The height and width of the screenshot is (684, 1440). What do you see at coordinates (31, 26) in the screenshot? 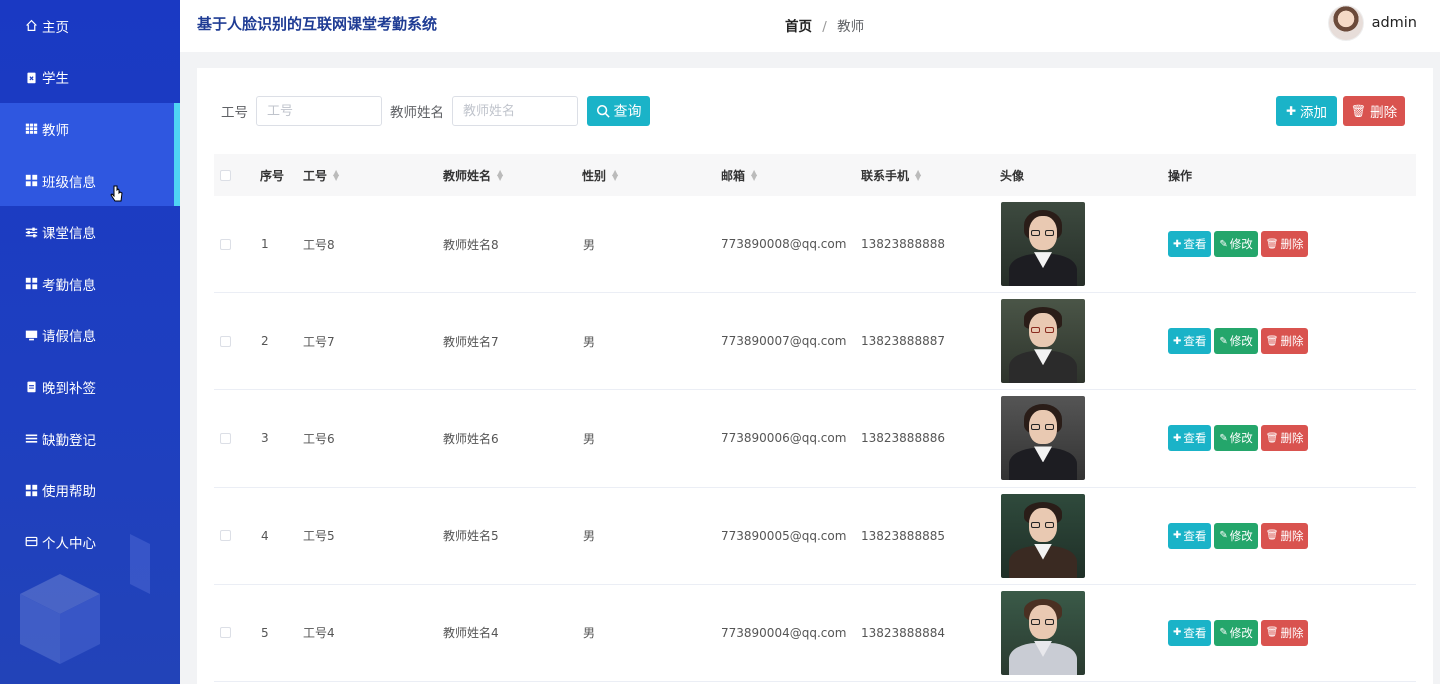
I see `home-icon` at bounding box center [31, 26].